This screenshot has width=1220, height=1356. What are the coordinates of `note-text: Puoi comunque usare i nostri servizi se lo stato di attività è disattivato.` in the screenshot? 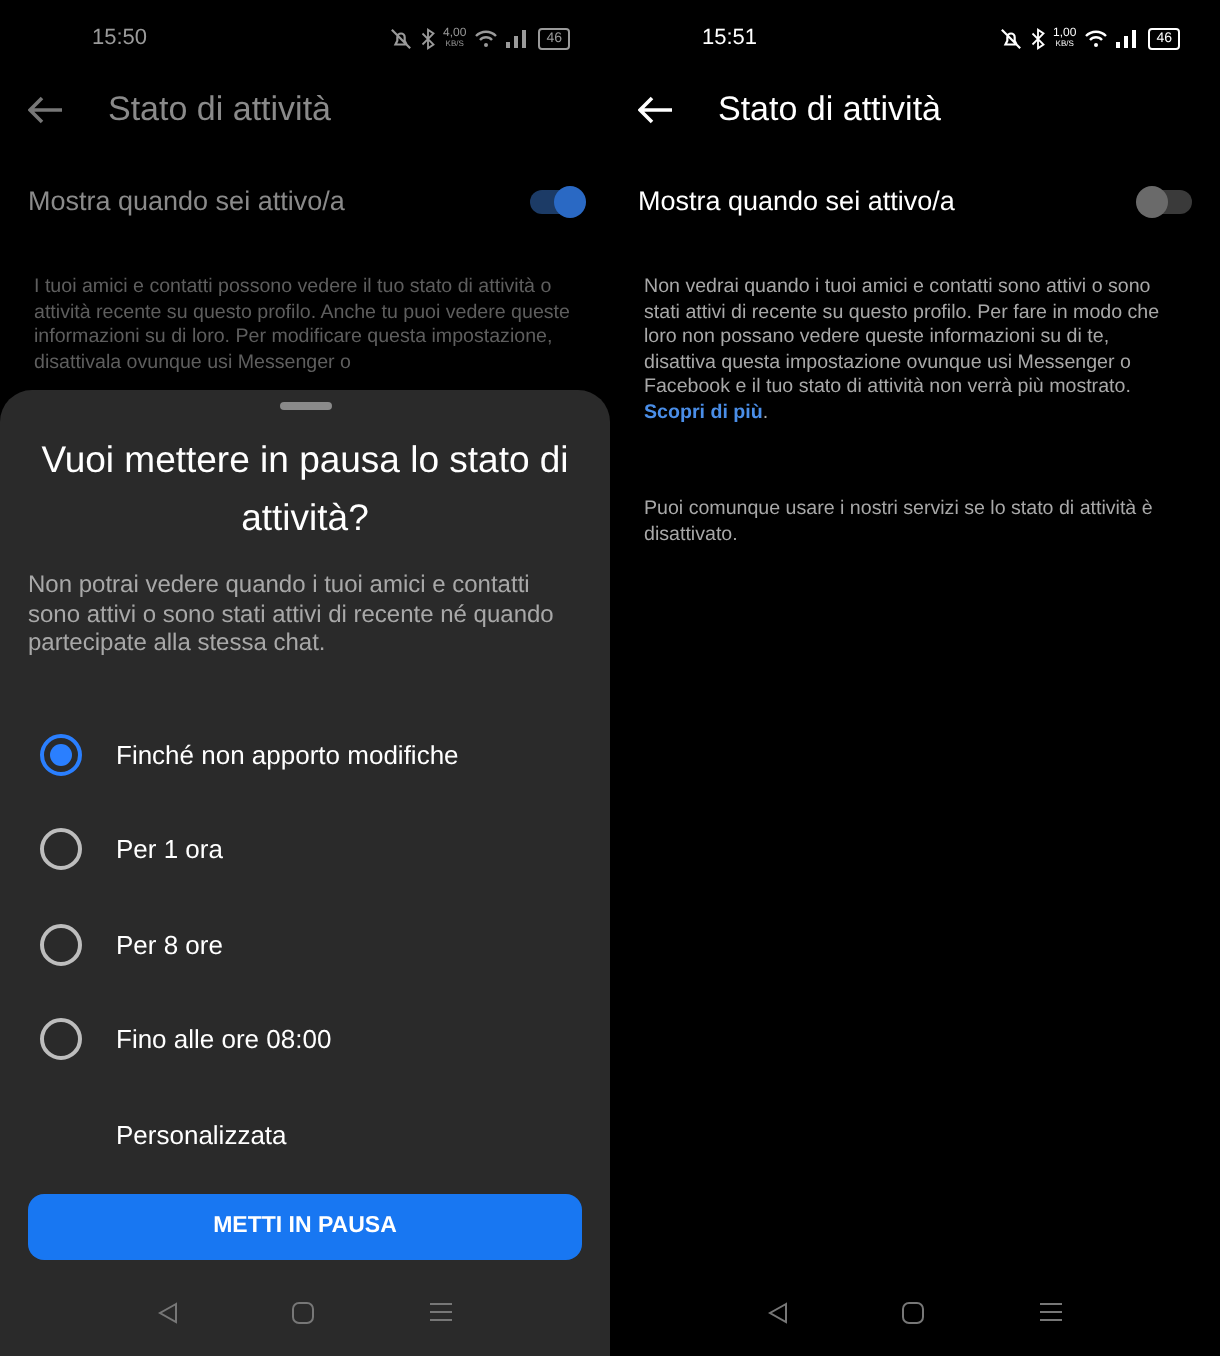 It's located at (898, 523).